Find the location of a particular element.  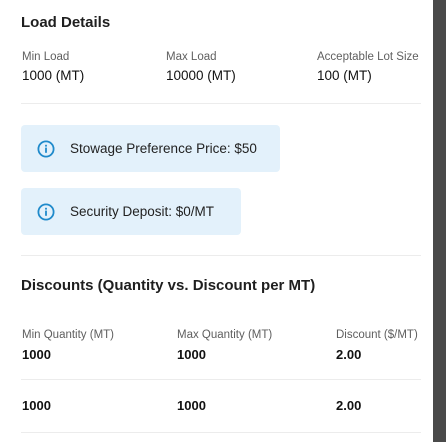

security-deposit-text: Security Deposit: $0/MT is located at coordinates (142, 211).